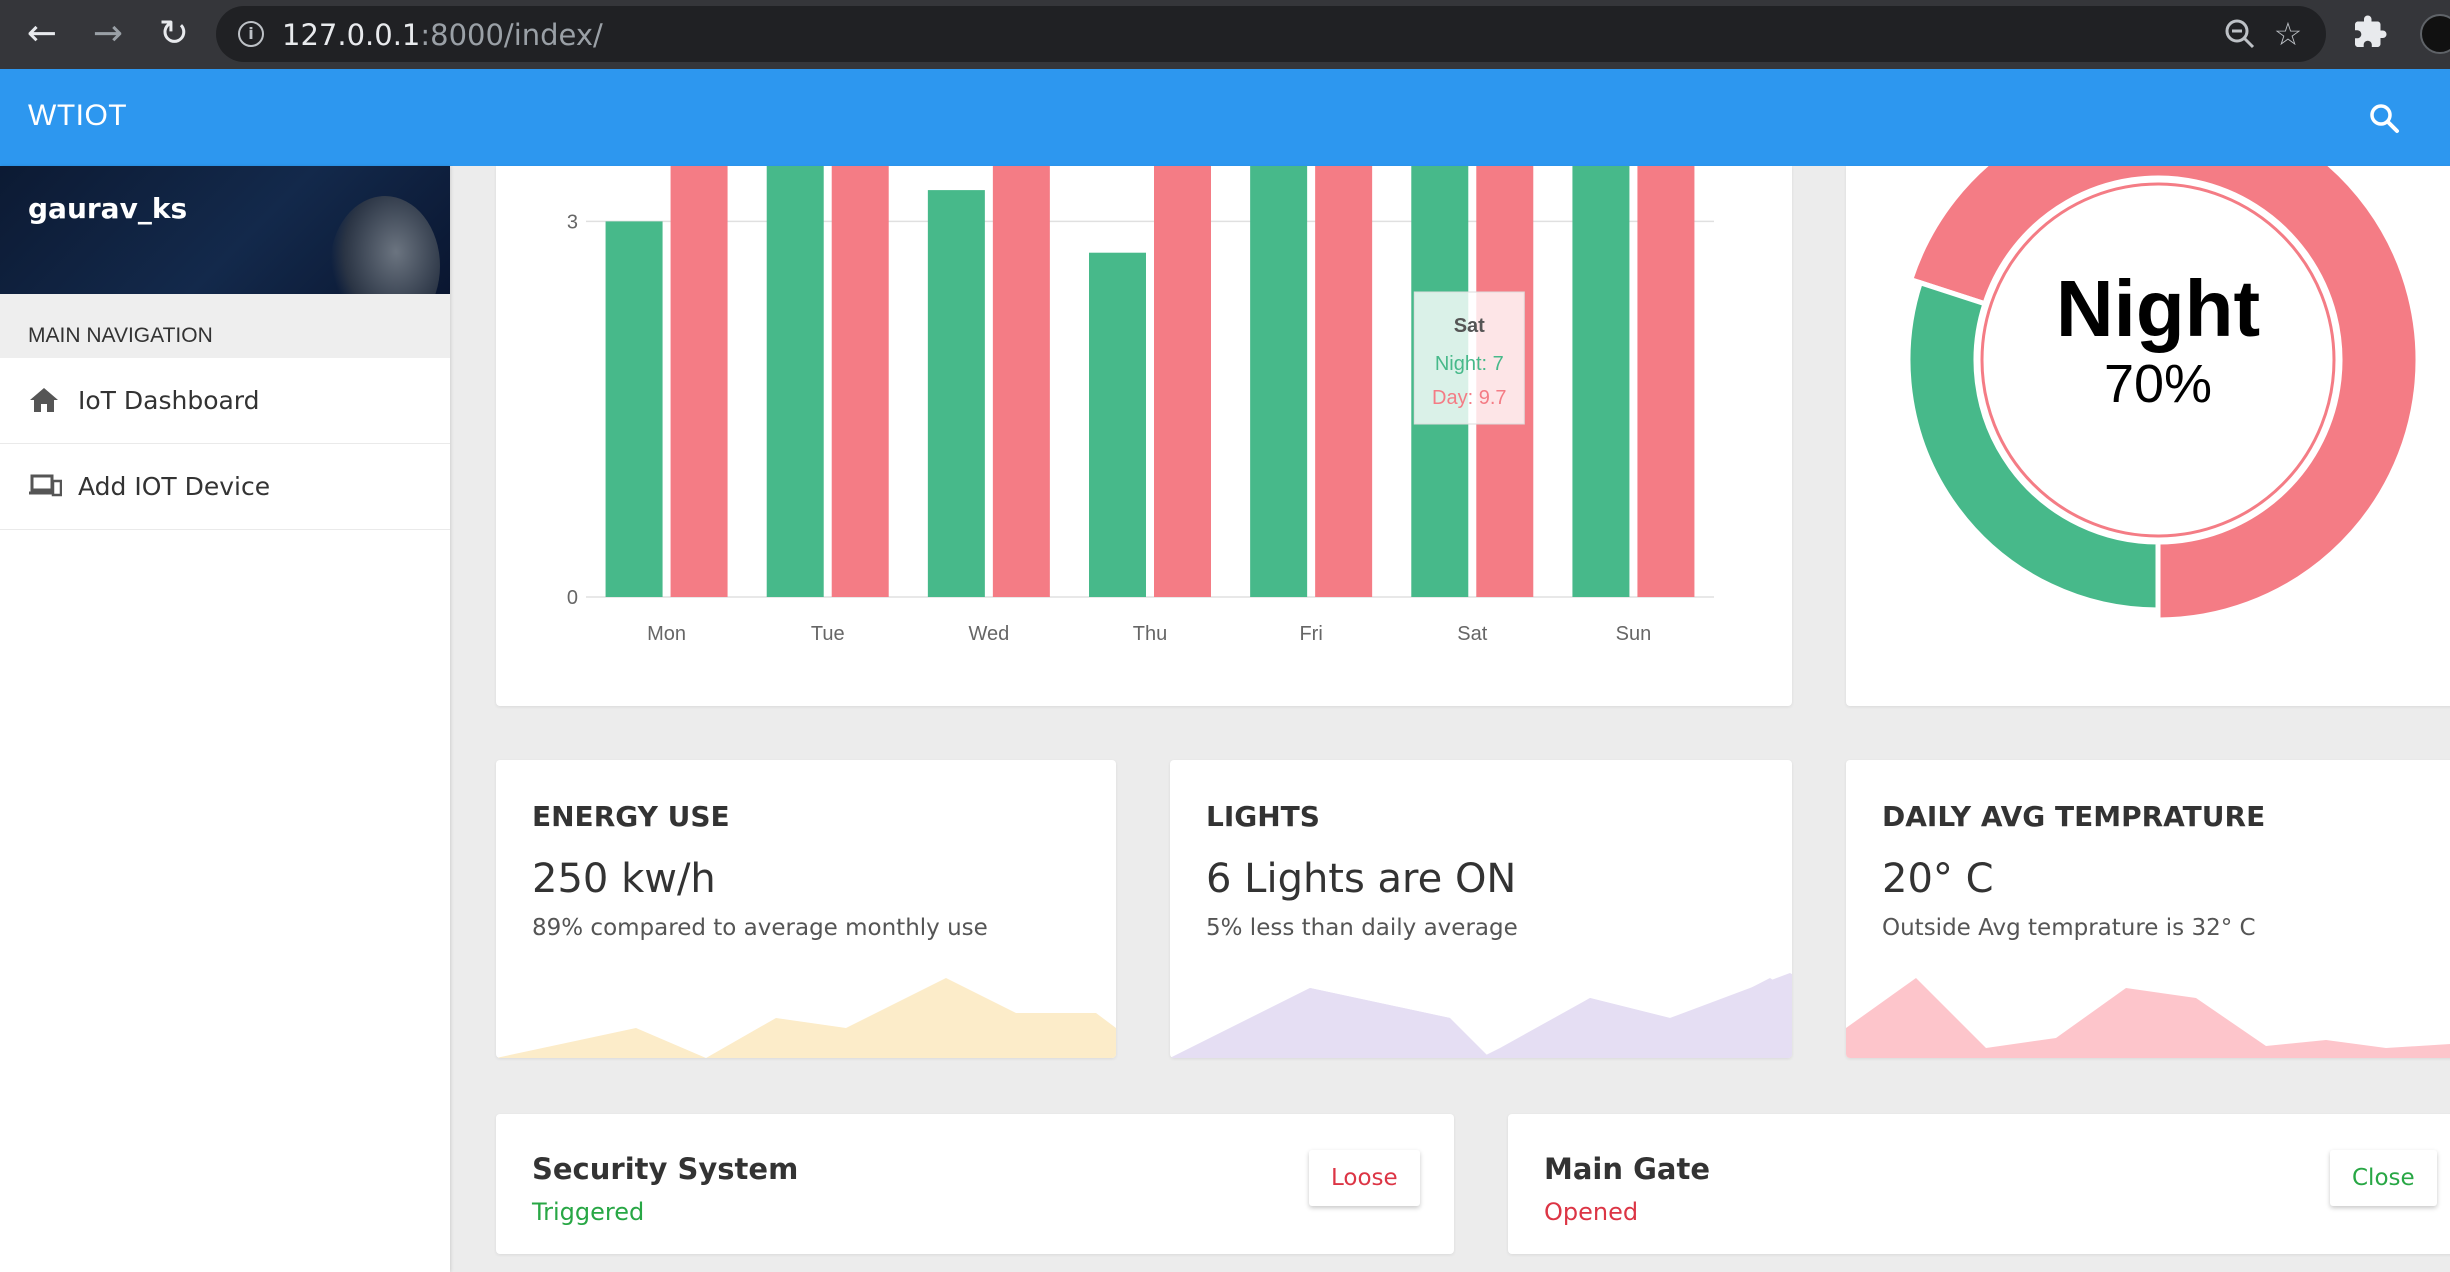 This screenshot has height=1272, width=2450. I want to click on control-status: Triggered, so click(588, 1212).